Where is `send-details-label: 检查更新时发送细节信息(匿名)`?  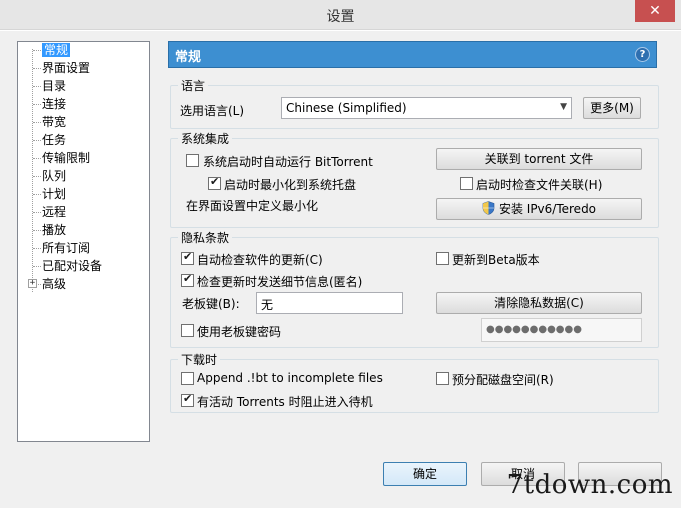
send-details-label: 检查更新时发送细节信息(匿名) is located at coordinates (280, 282).